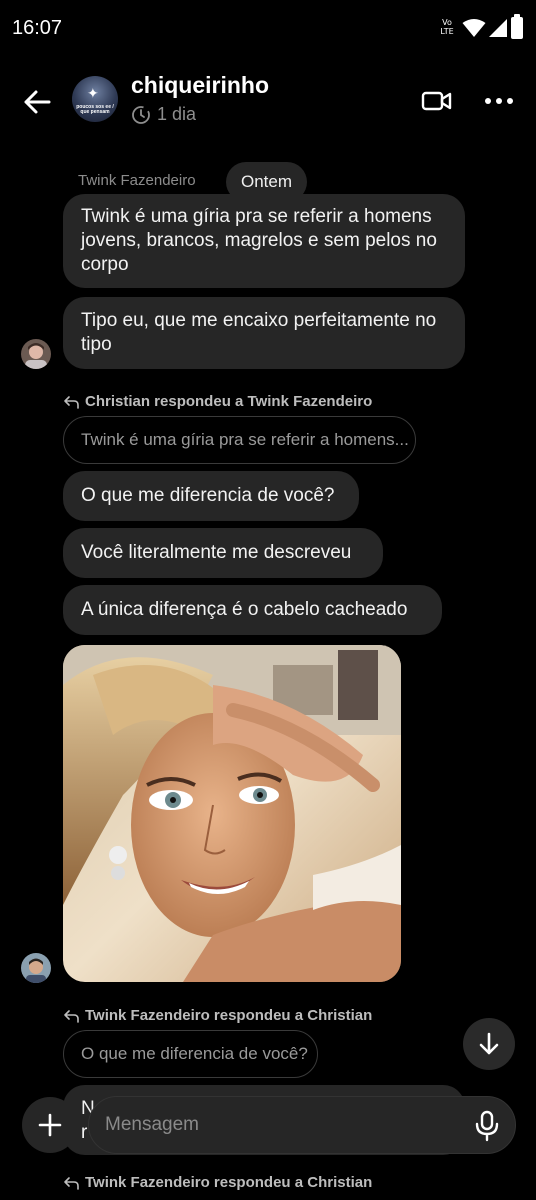  I want to click on back-button, so click(38, 102).